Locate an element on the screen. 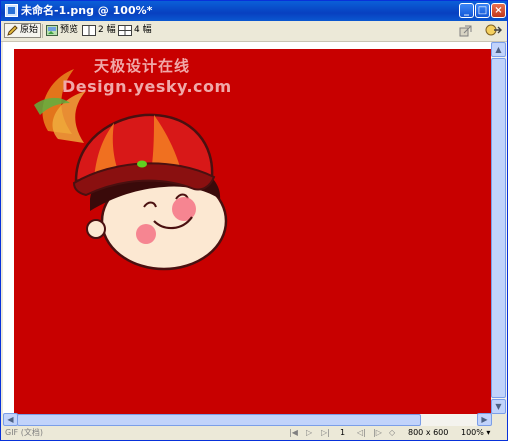 The image size is (508, 441). maximize-button: □ is located at coordinates (482, 10).